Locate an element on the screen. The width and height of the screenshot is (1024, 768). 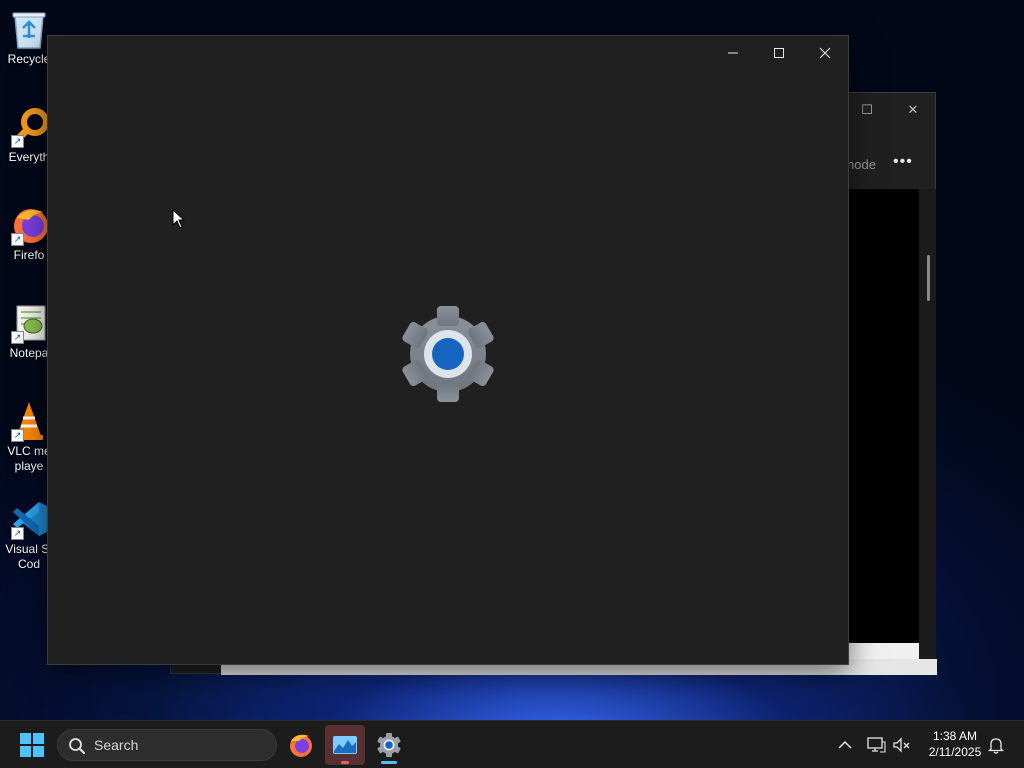
firefox-icon: ↗ is located at coordinates (29, 225).